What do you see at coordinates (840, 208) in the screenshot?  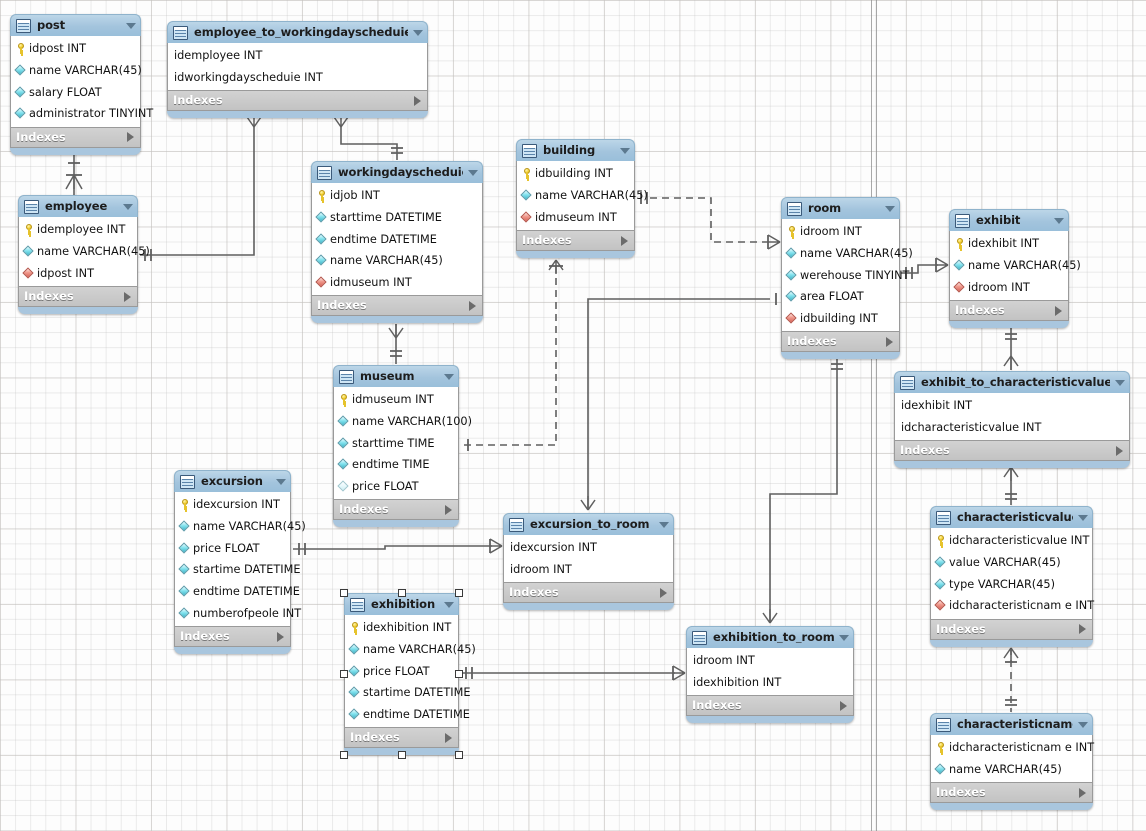 I see `table-header-room: room` at bounding box center [840, 208].